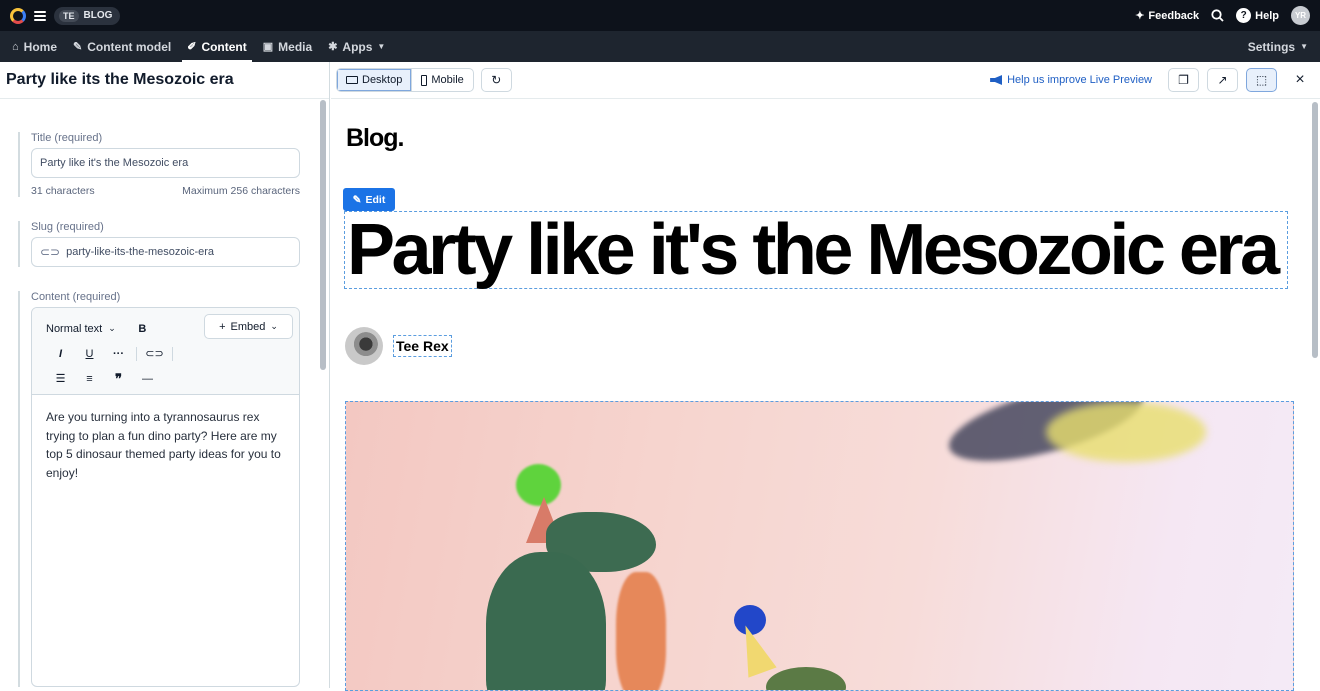 This screenshot has width=1320, height=691. I want to click on post-title: Party like it's the Mesozoic era, so click(813, 250).